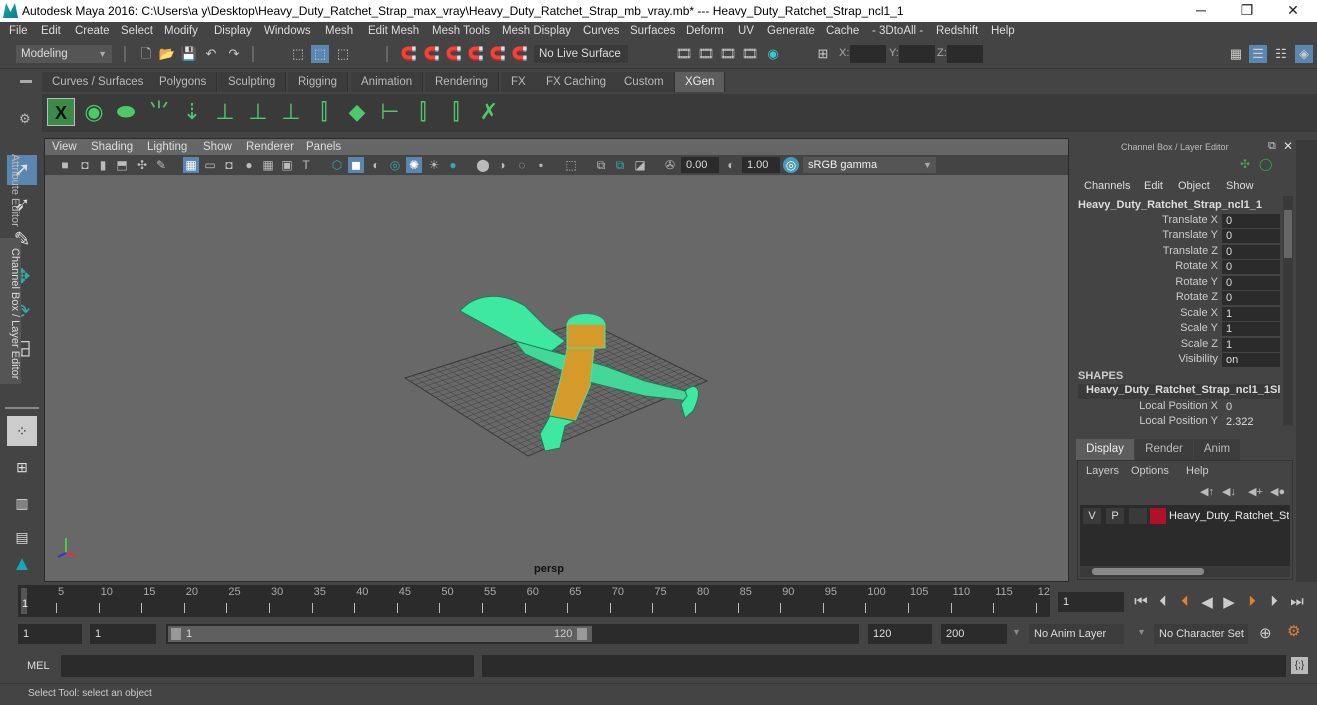 This screenshot has height=705, width=1317. I want to click on manipulator-icon: ◯, so click(1265, 164).